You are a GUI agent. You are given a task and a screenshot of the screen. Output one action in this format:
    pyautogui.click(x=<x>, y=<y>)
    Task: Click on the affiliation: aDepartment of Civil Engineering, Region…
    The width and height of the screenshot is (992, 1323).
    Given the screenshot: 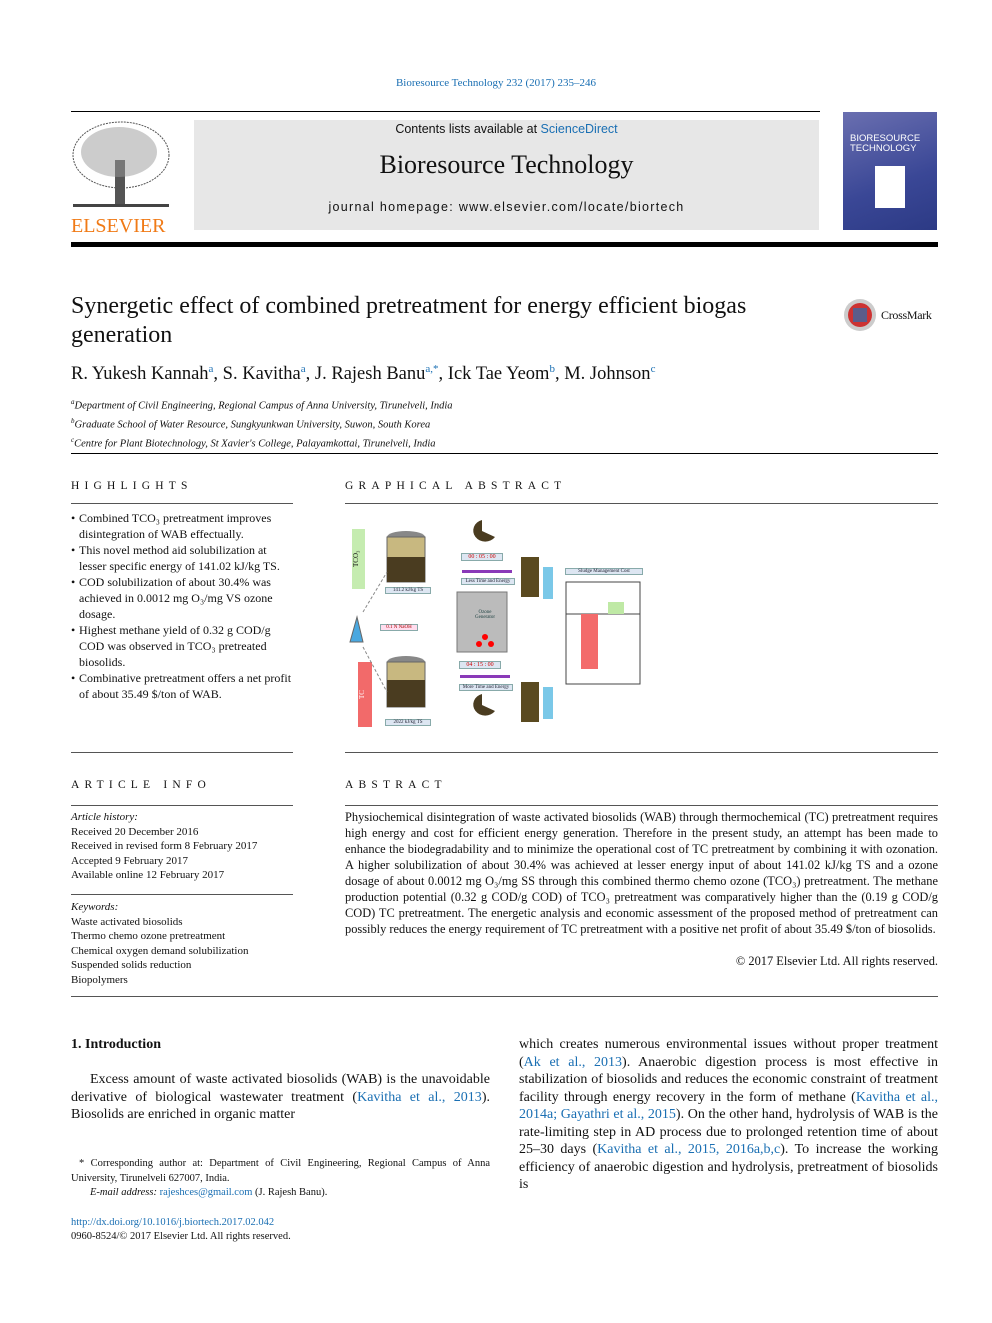 What is the action you would take?
    pyautogui.click(x=262, y=405)
    